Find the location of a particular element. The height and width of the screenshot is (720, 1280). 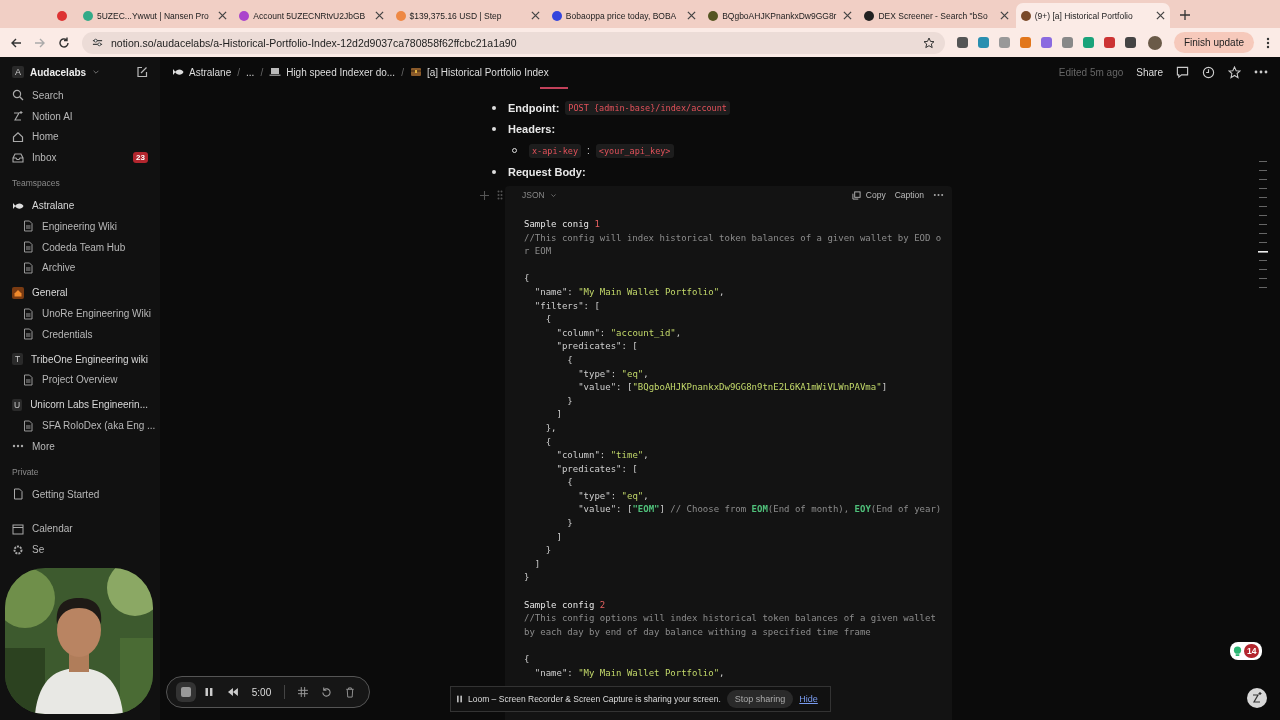

code-line: r EOM is located at coordinates (538, 252).